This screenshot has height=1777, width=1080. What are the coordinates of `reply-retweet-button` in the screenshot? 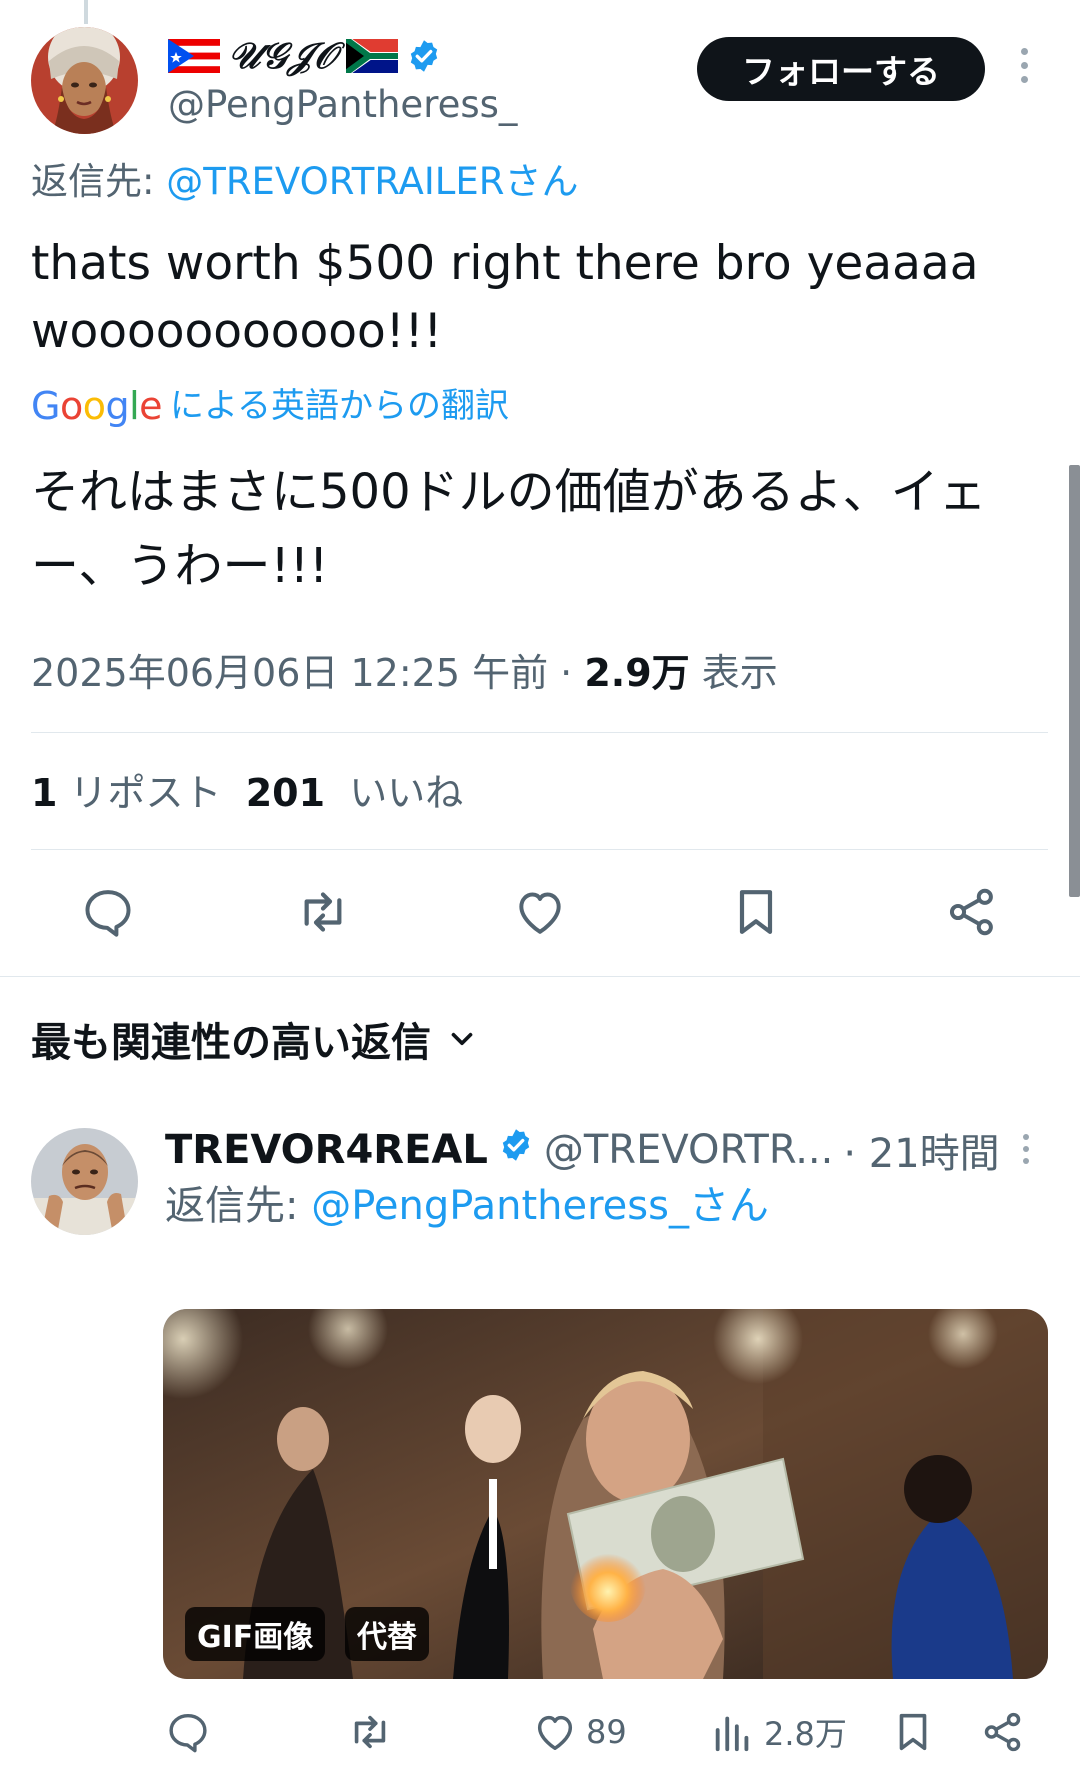 It's located at (370, 1732).